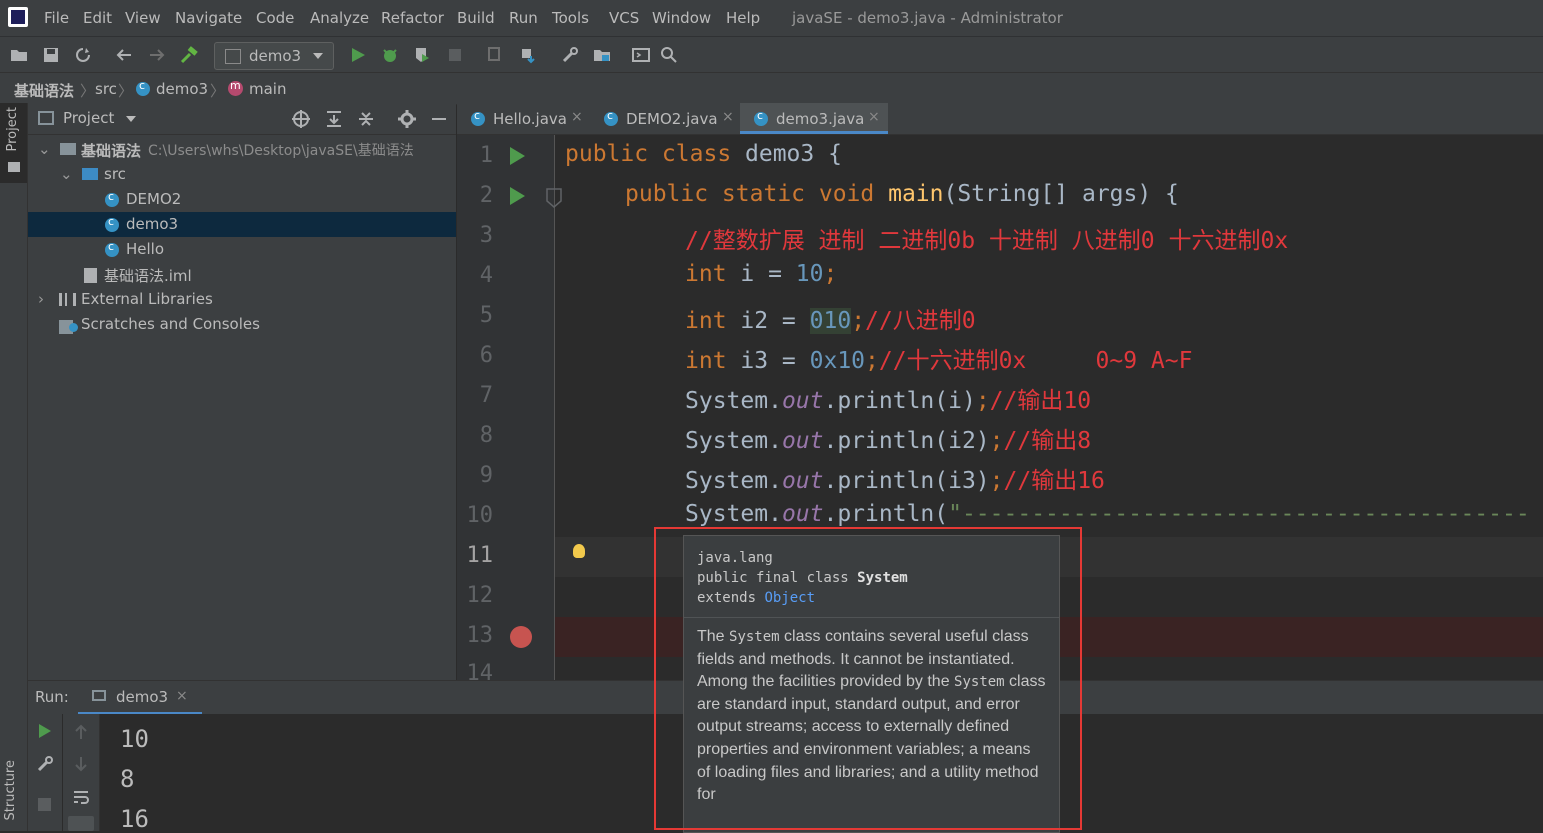 This screenshot has width=1543, height=833. What do you see at coordinates (407, 119) in the screenshot?
I see `gear-icon` at bounding box center [407, 119].